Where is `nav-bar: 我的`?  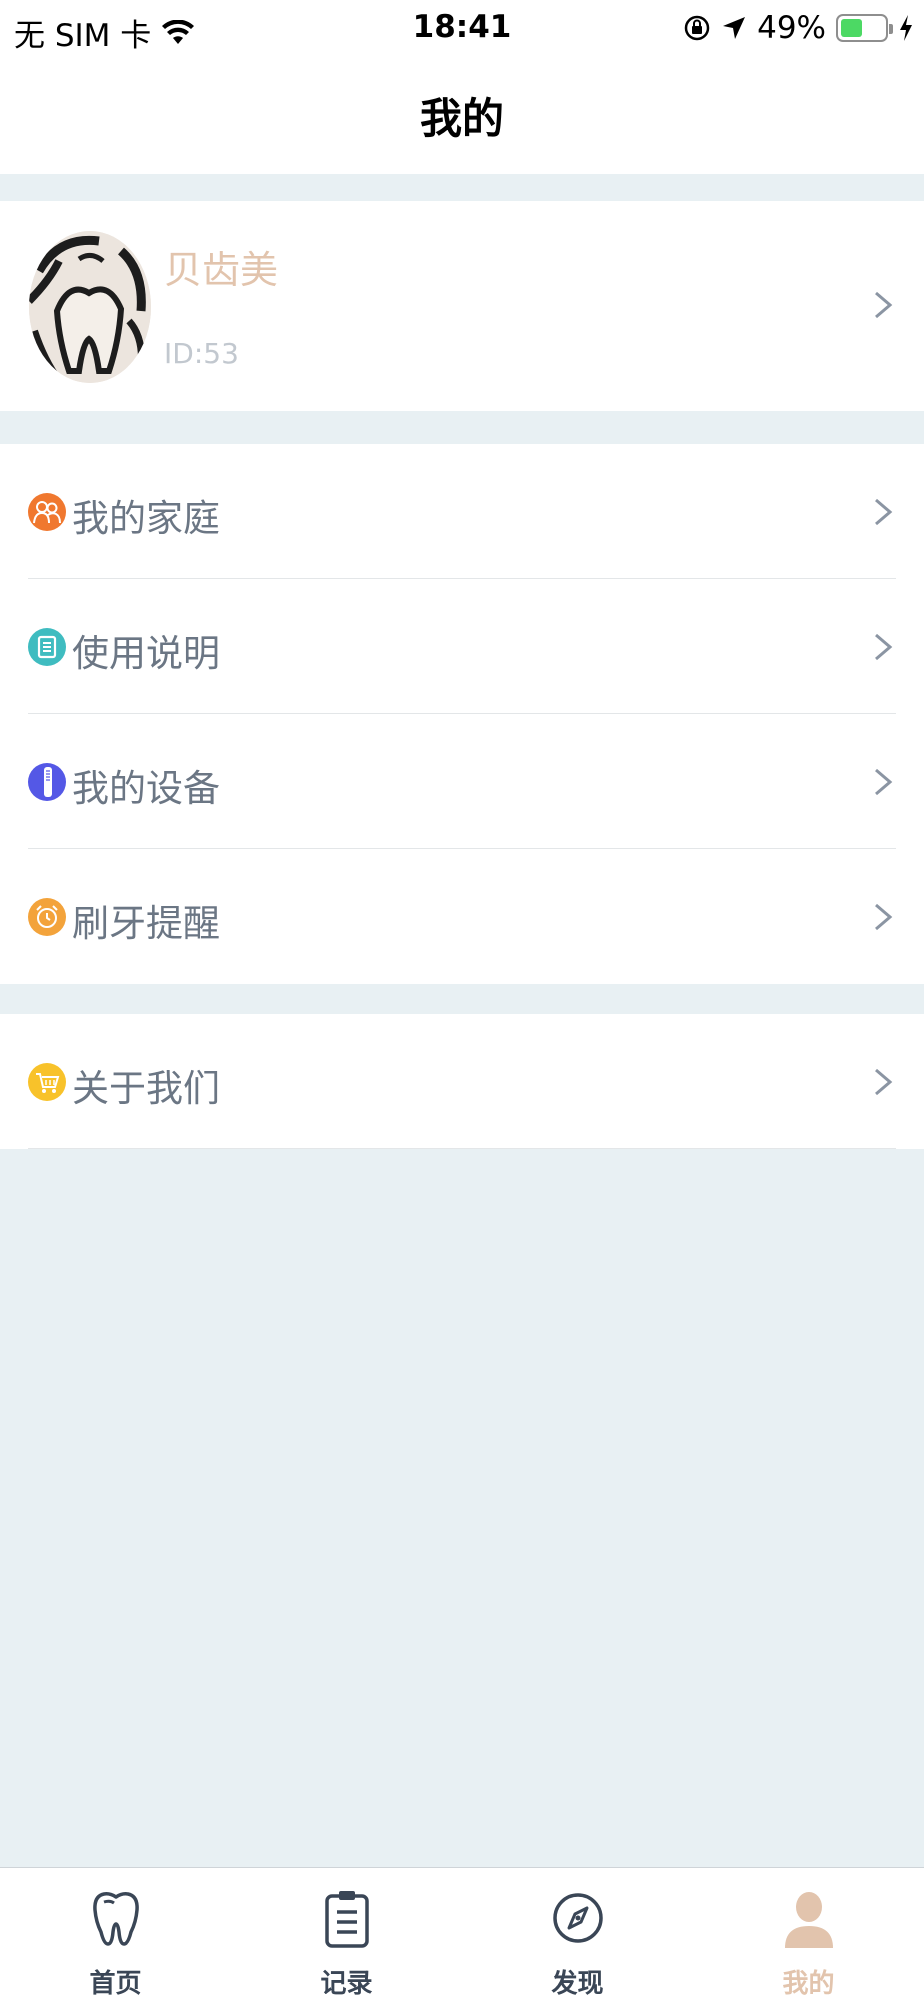
nav-bar: 我的 is located at coordinates (462, 115).